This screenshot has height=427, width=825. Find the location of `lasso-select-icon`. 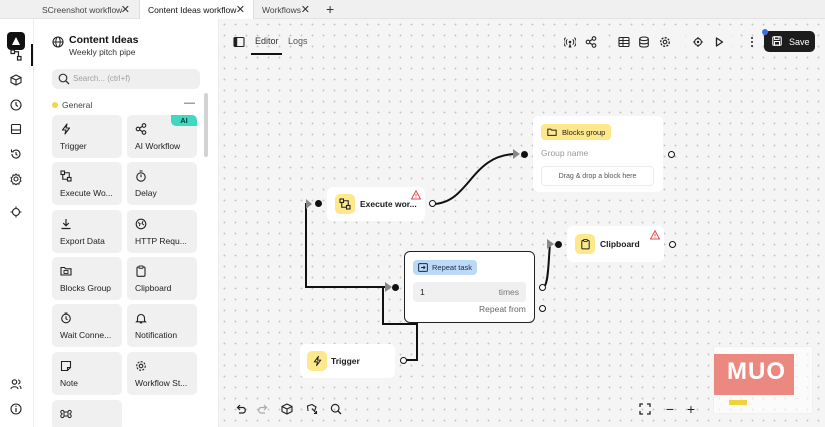

lasso-select-icon is located at coordinates (312, 409).